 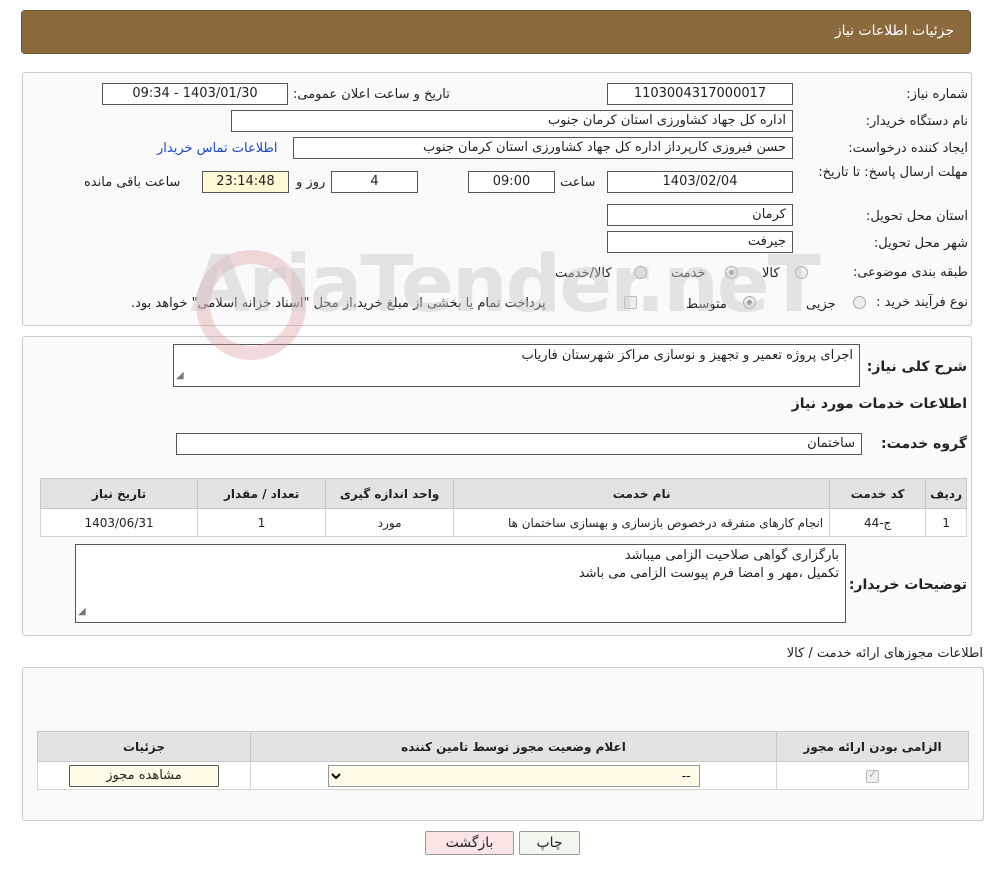 I want to click on province-label: استان محل تحویل:, so click(x=917, y=216).